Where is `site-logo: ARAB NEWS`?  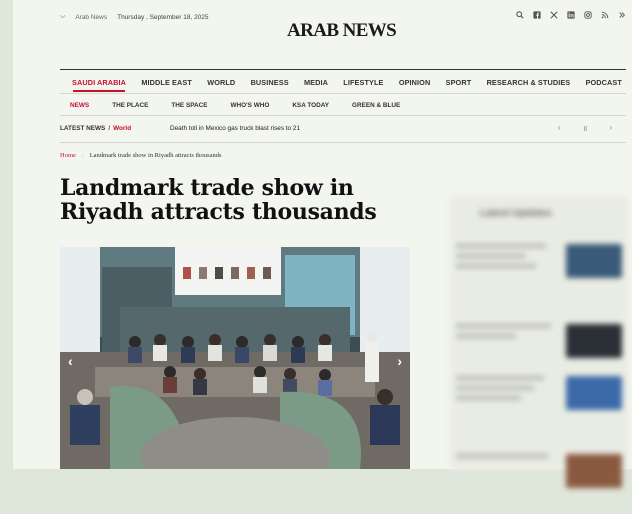 site-logo: ARAB NEWS is located at coordinates (342, 31).